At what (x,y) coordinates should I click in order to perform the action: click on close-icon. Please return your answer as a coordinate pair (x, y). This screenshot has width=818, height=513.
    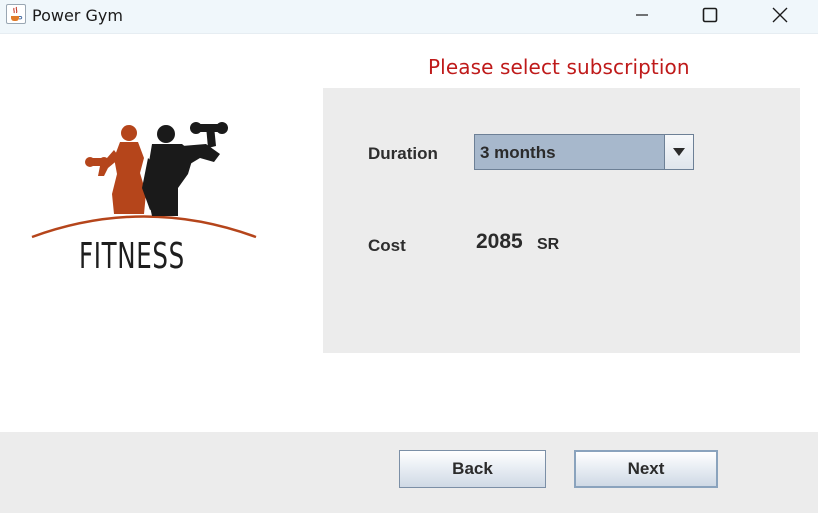
    Looking at the image, I should click on (780, 15).